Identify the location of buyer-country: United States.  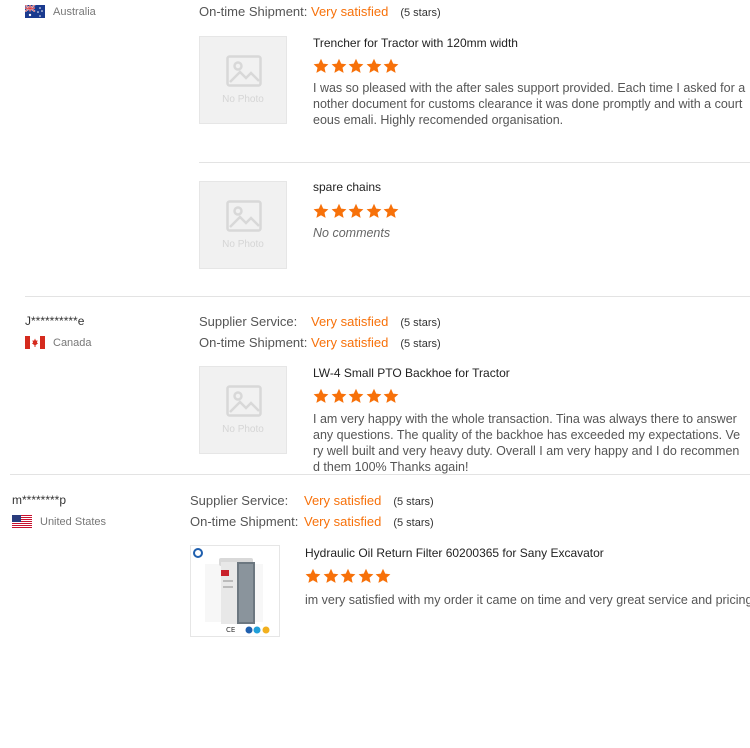
(59, 521).